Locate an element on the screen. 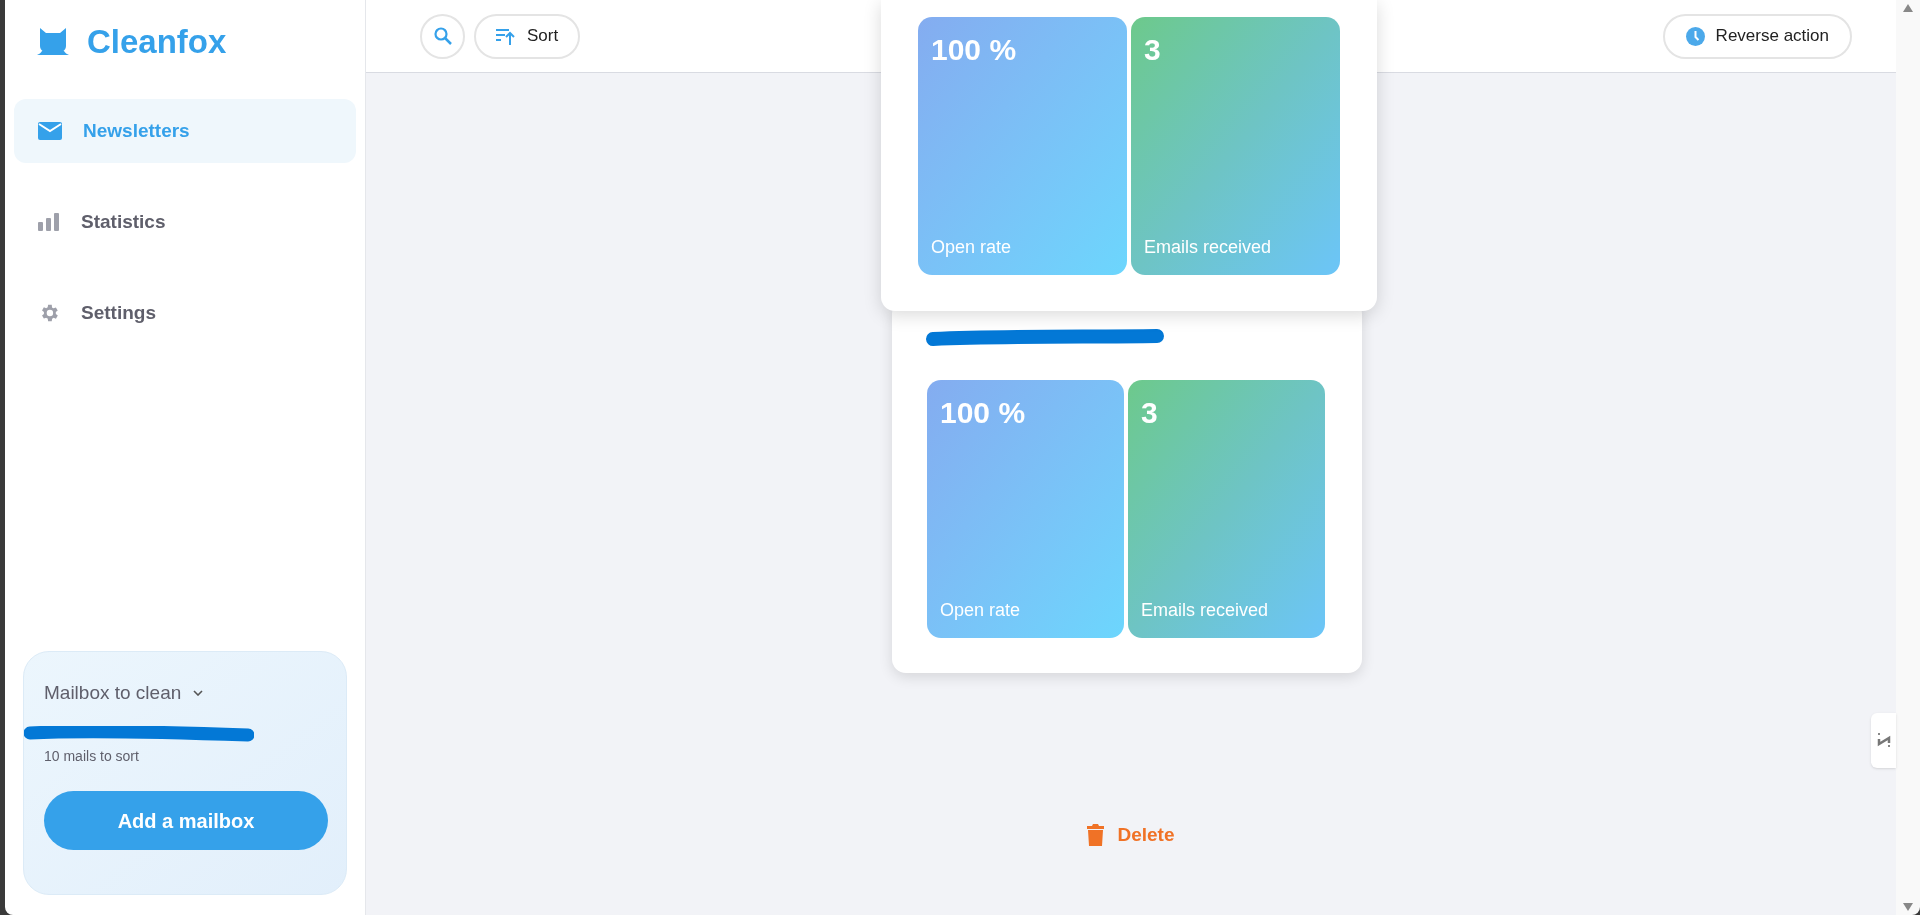  chevron-down-icon is located at coordinates (198, 693).